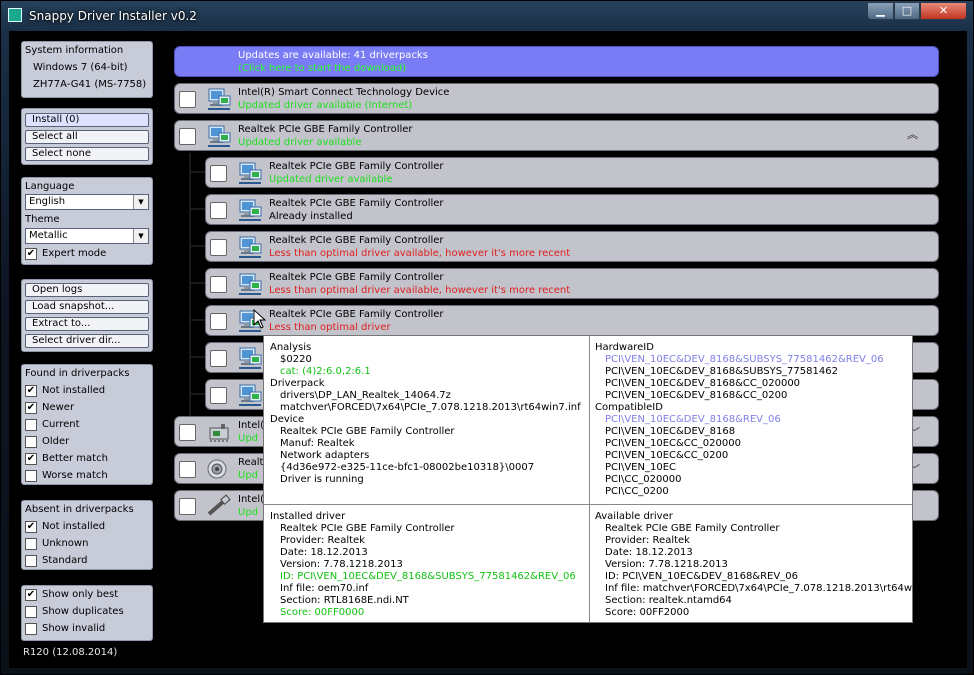  Describe the element at coordinates (322, 68) in the screenshot. I see `download-link: (Click here to start the download)` at that location.